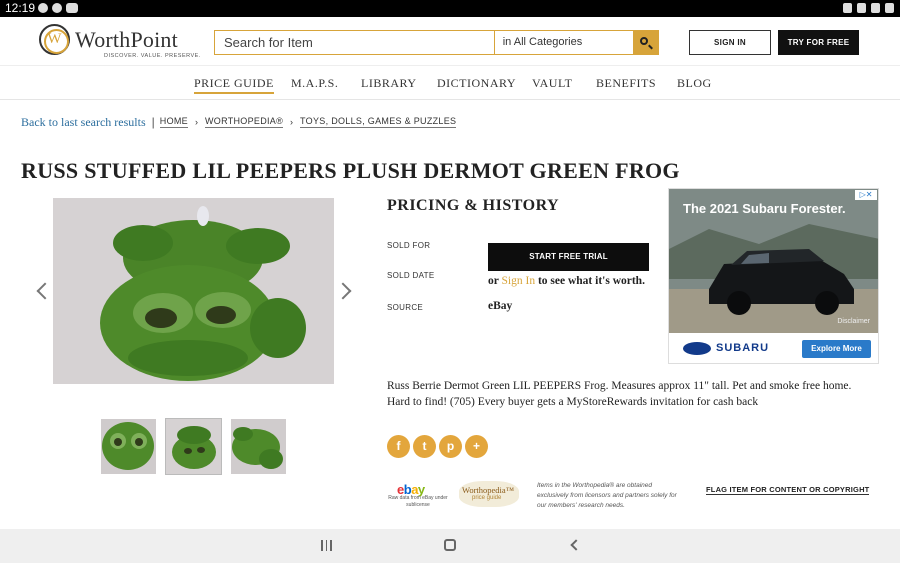 This screenshot has height=563, width=900. Describe the element at coordinates (234, 85) in the screenshot. I see `nav-price-guide: PRICE GUIDE` at that location.